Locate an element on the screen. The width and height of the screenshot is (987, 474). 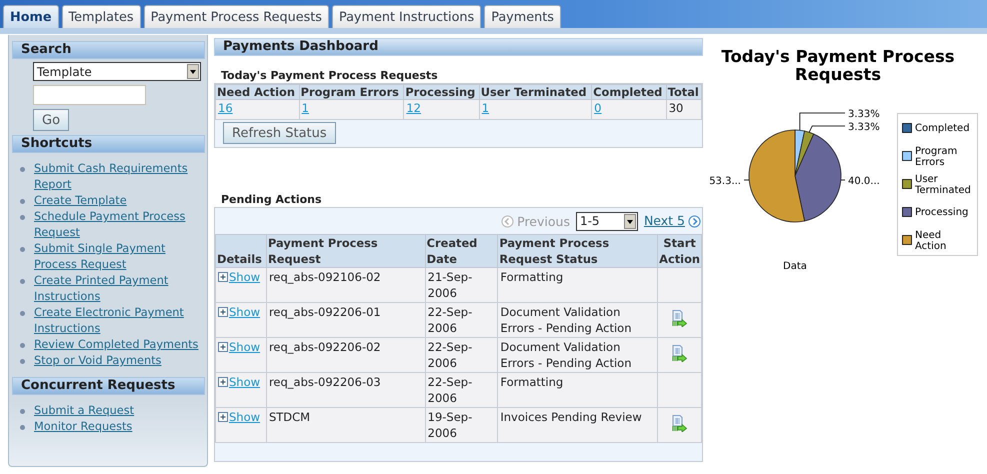
section-header: Search is located at coordinates (108, 50).